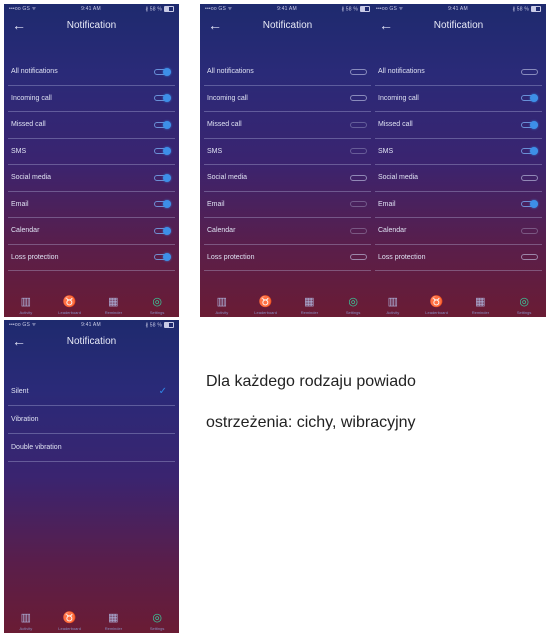 The height and width of the screenshot is (637, 548). Describe the element at coordinates (31, 98) in the screenshot. I see `row-label: Incoming call` at that location.